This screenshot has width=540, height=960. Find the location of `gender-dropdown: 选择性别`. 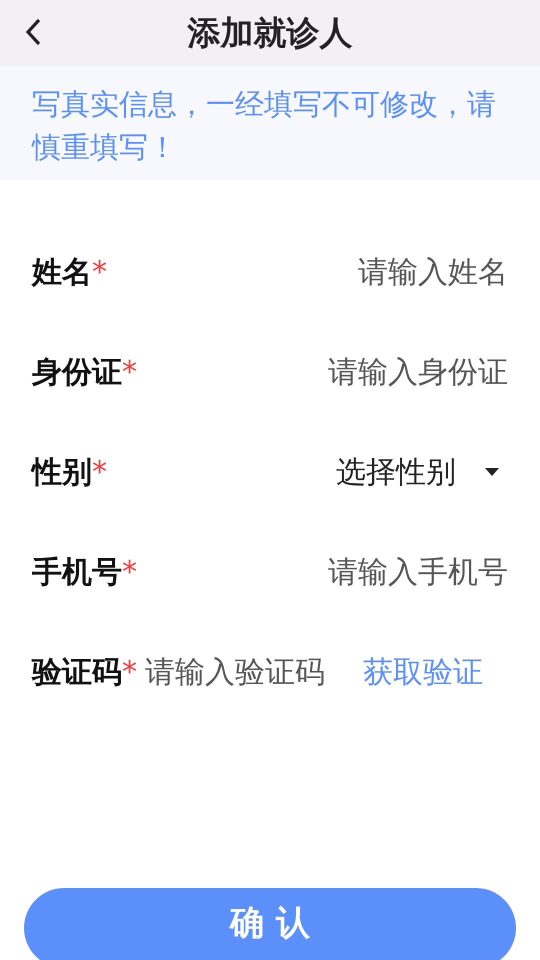

gender-dropdown: 选择性别 is located at coordinates (422, 472).